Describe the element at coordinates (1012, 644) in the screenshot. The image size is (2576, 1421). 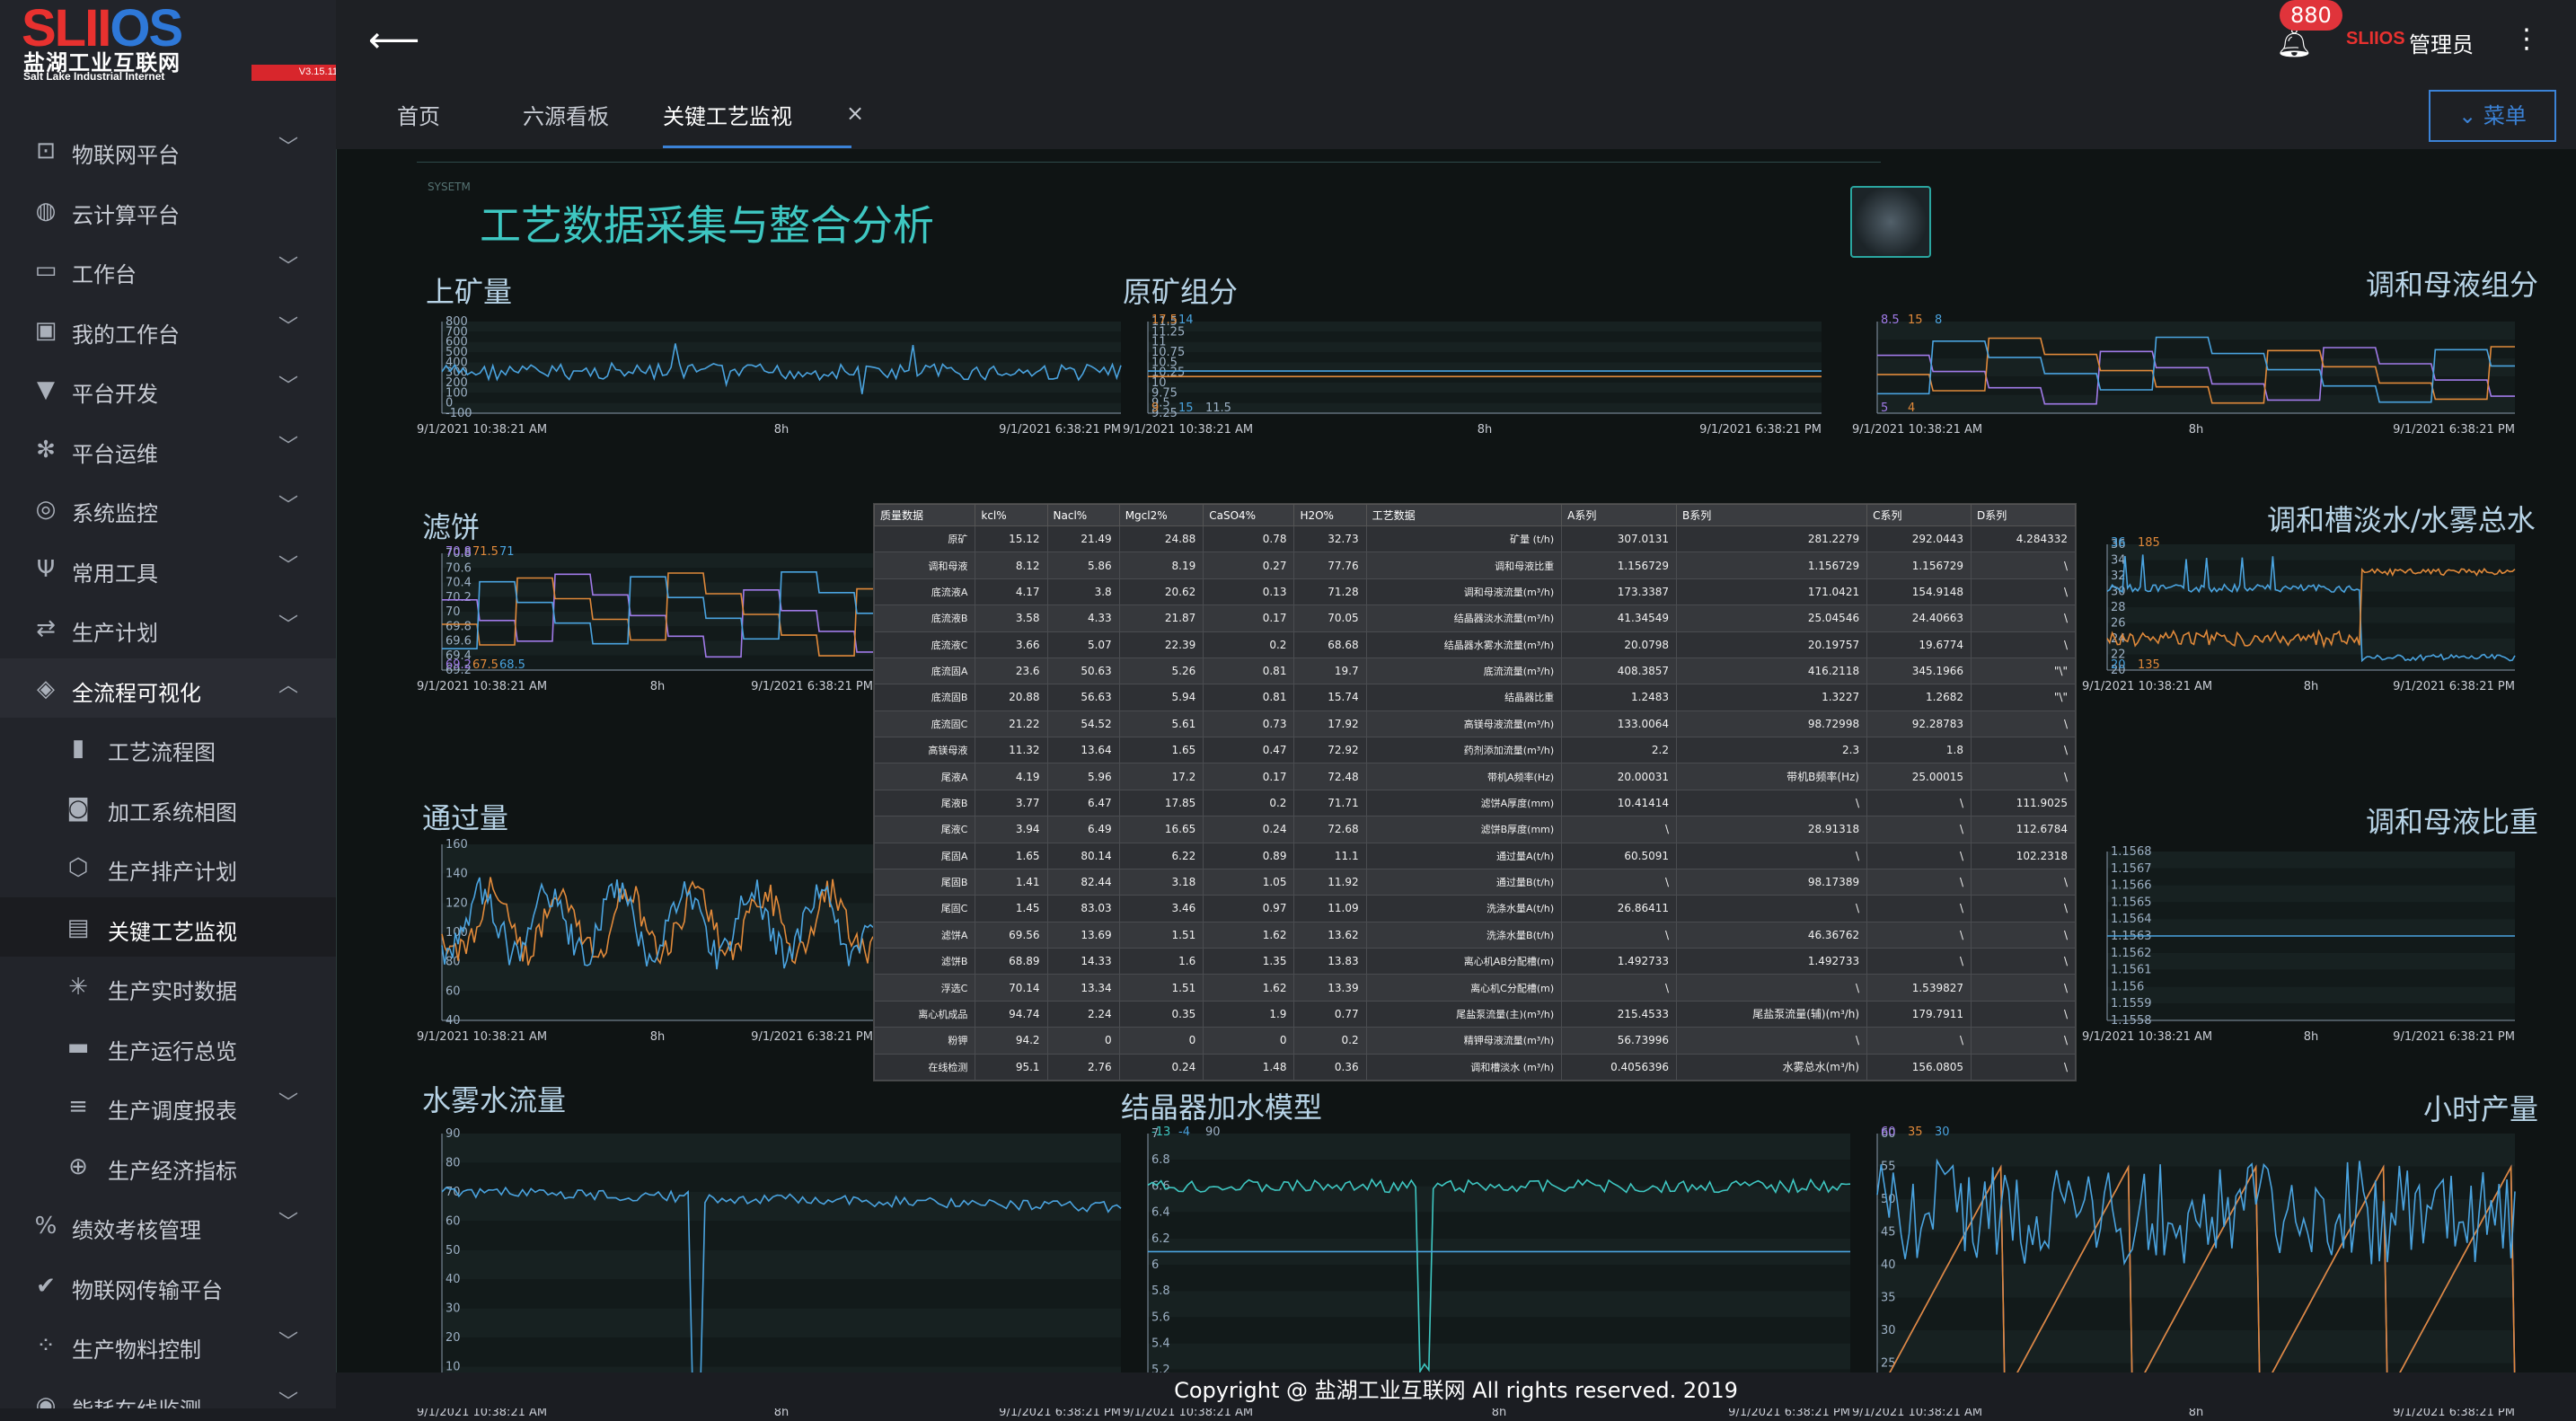
I see `table-cell: 3.66` at that location.